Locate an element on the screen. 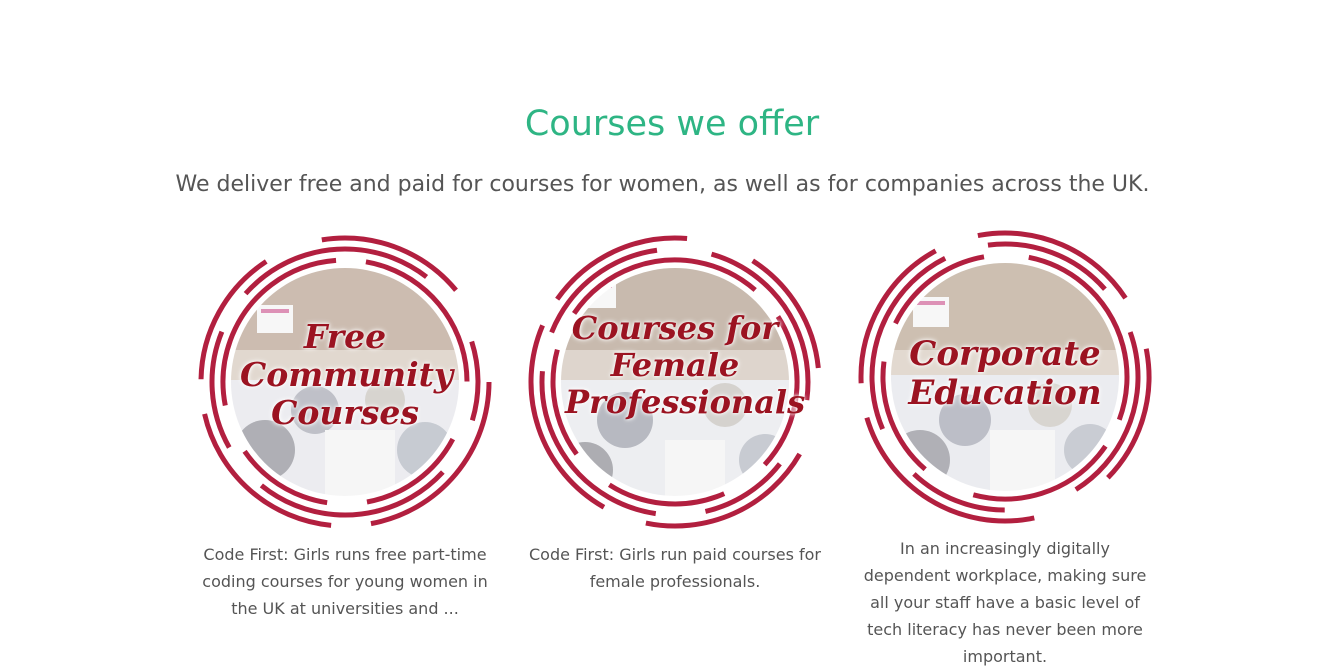 This screenshot has width=1344, height=670. course-badge-image: Free Community Courses is located at coordinates (345, 380).